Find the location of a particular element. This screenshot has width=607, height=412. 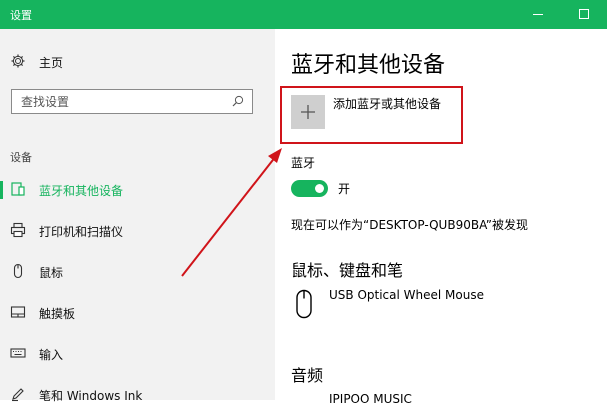

title-bar: 设置 is located at coordinates (303, 14).